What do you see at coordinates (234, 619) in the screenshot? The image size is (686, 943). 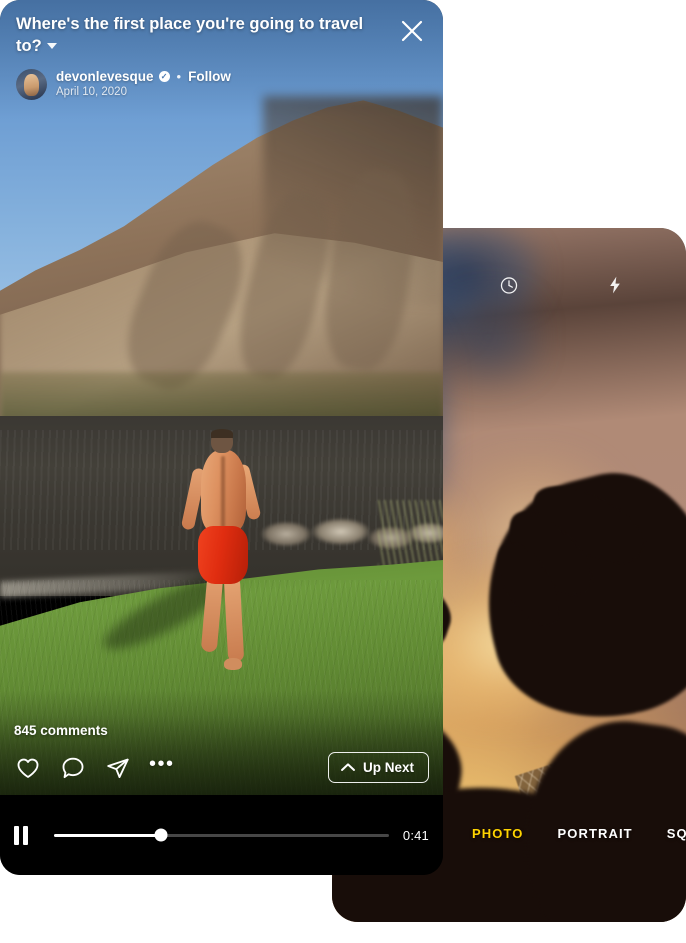 I see `runner-leg-right` at bounding box center [234, 619].